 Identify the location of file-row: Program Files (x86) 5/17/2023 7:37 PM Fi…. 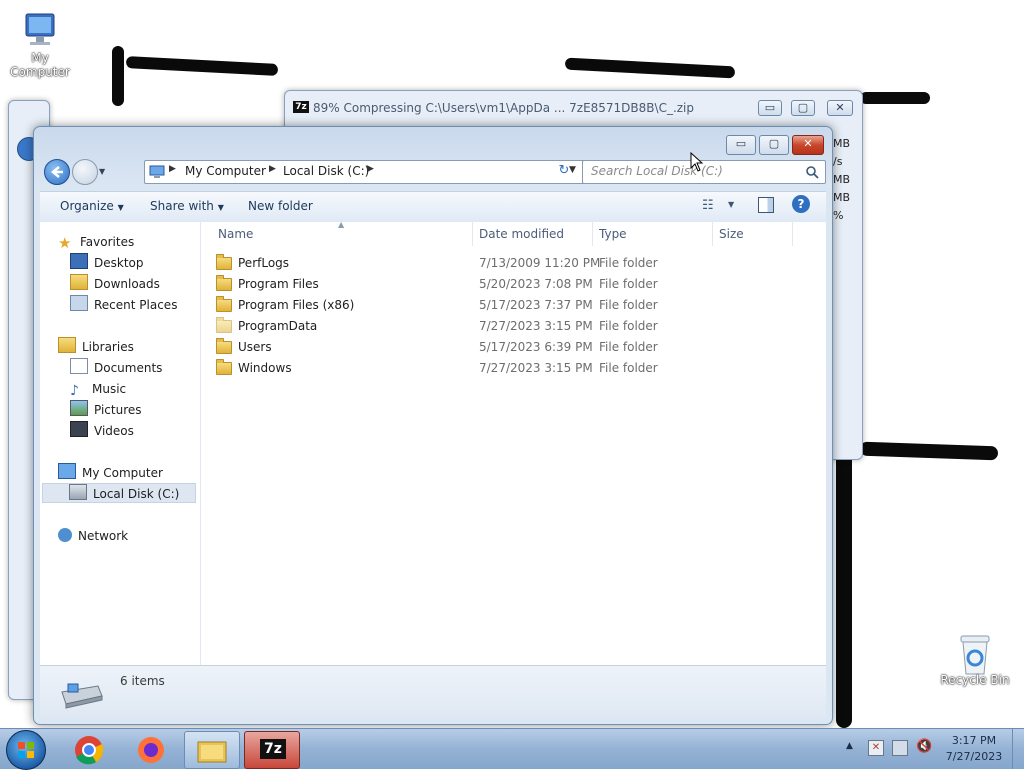
(512, 305).